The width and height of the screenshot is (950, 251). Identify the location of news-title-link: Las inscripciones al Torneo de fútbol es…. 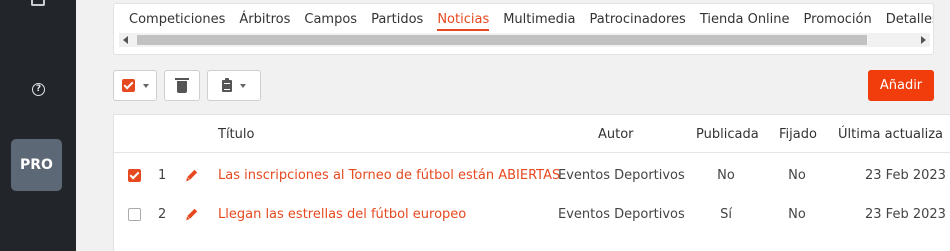
(389, 175).